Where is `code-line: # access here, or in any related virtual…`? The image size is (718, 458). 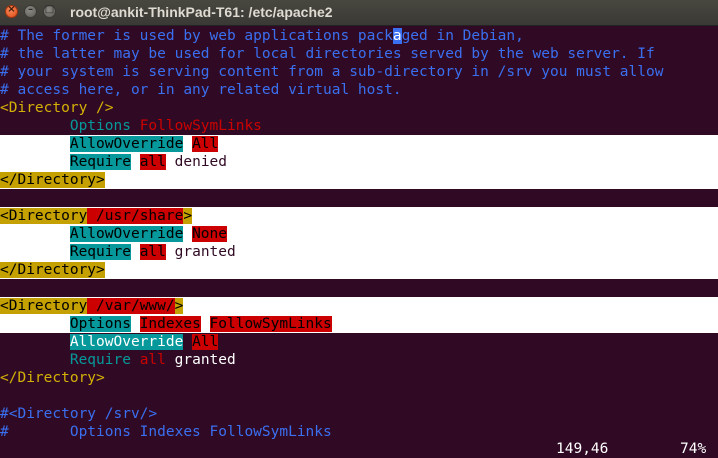 code-line: # access here, or in any related virtual… is located at coordinates (201, 90).